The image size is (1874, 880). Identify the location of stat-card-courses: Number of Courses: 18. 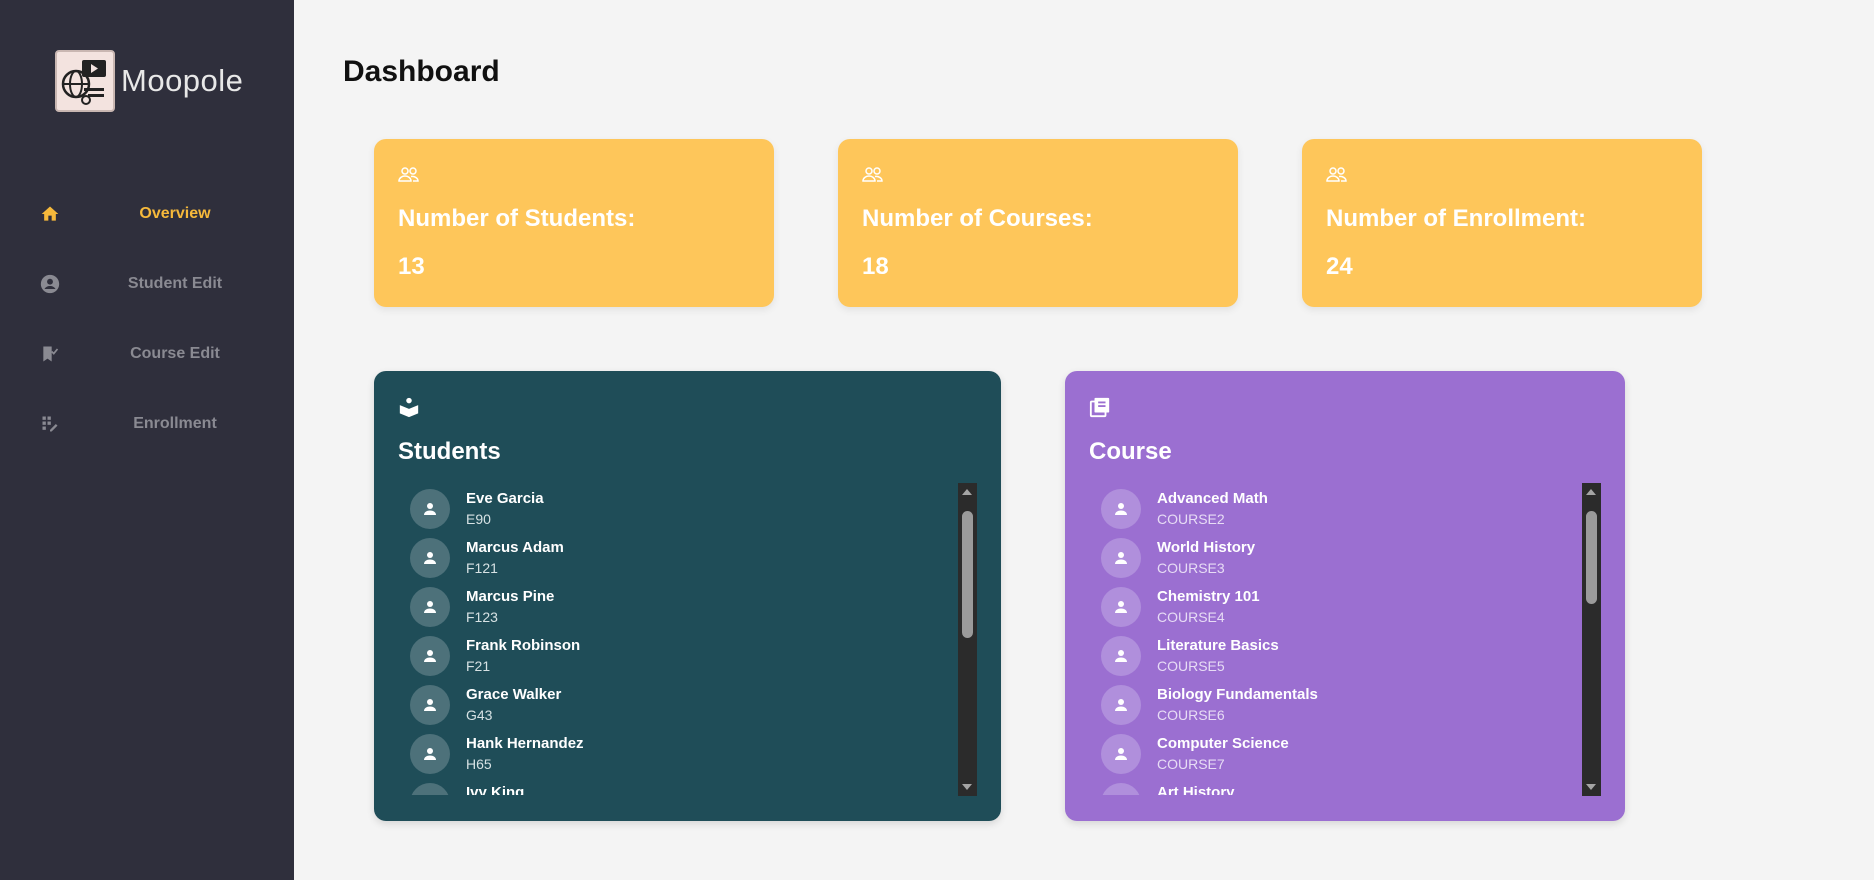
(1038, 223).